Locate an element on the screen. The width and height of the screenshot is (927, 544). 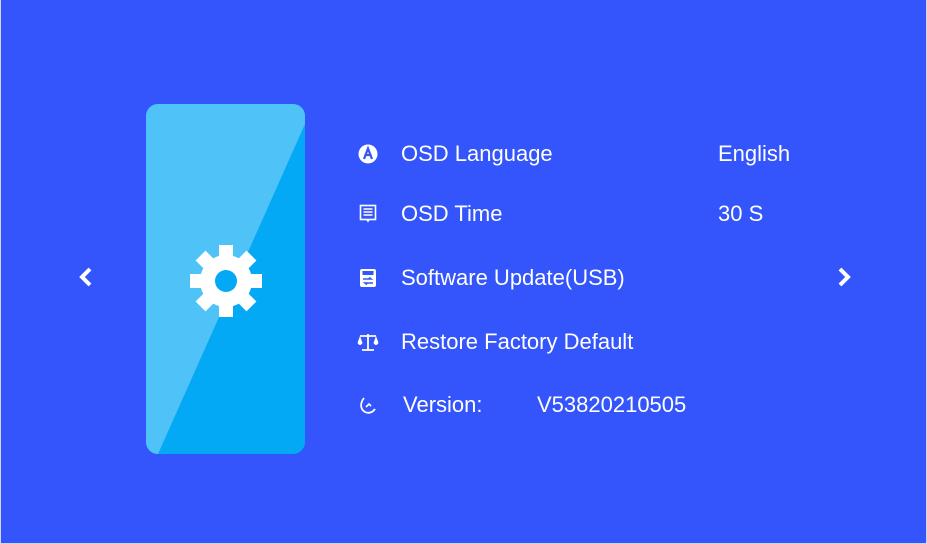
menu-item-value: 30 S is located at coordinates (741, 213).